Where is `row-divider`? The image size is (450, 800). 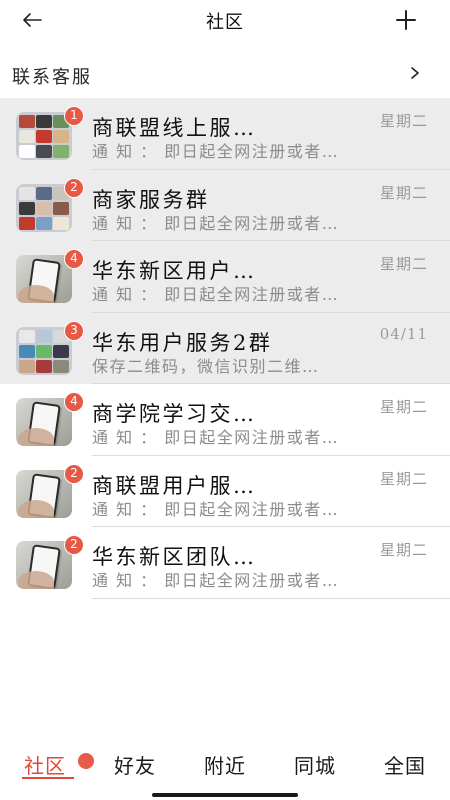 row-divider is located at coordinates (271, 598).